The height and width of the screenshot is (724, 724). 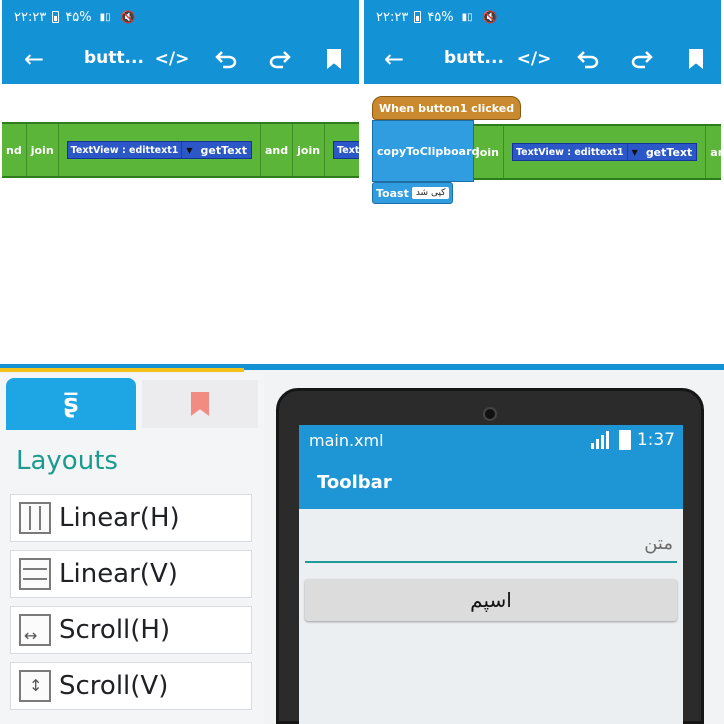 What do you see at coordinates (491, 482) in the screenshot?
I see `preview-toolbar: Toolbar` at bounding box center [491, 482].